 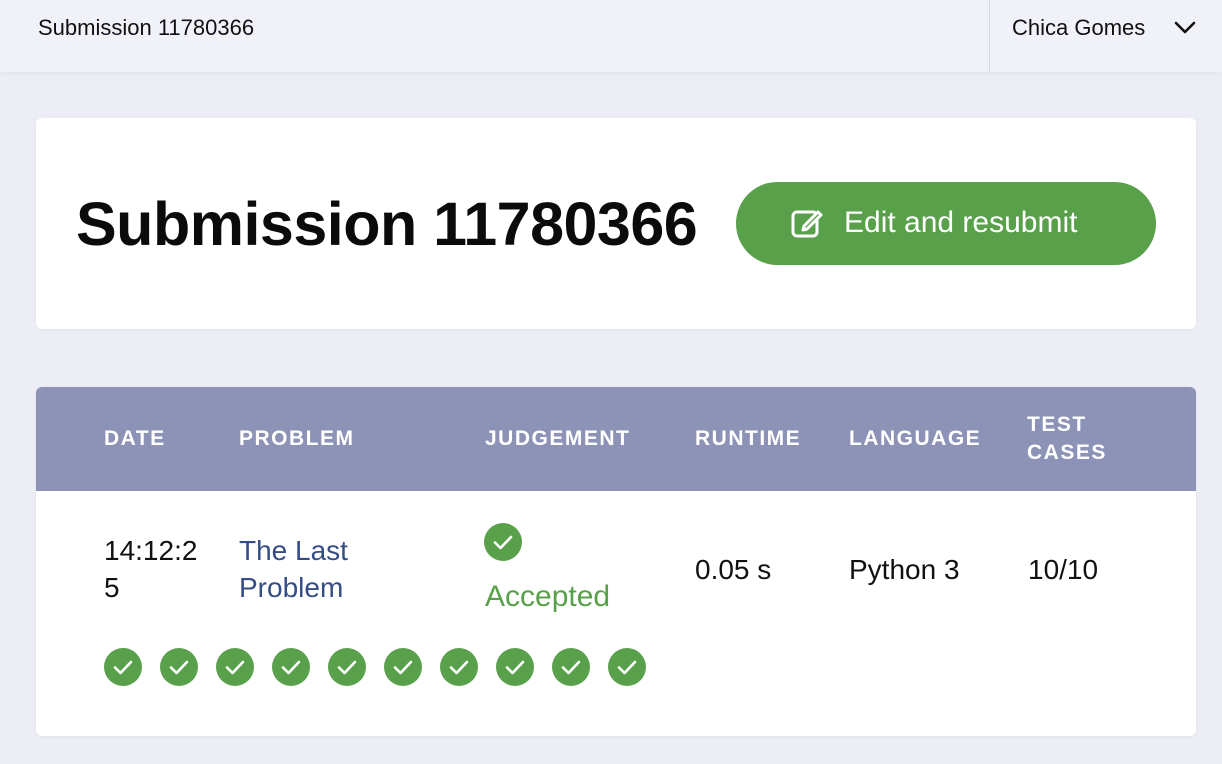 I want to click on top-bar: Submission 11780366 Chica Gomes, so click(x=611, y=36).